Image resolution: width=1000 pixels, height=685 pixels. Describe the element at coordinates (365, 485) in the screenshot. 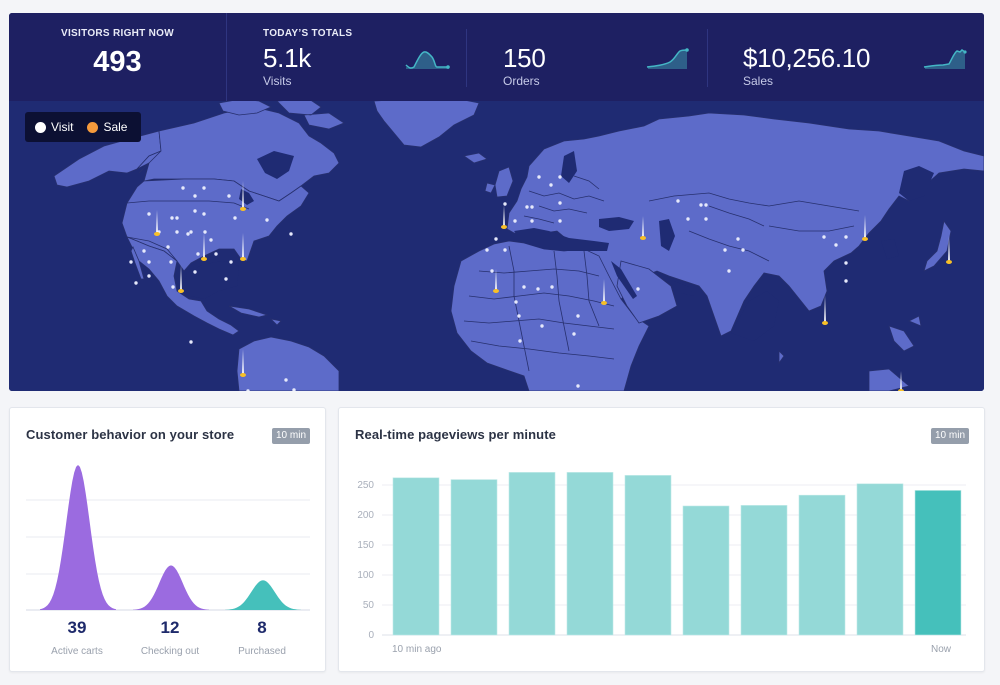

I see `y-tick-label: 250` at that location.